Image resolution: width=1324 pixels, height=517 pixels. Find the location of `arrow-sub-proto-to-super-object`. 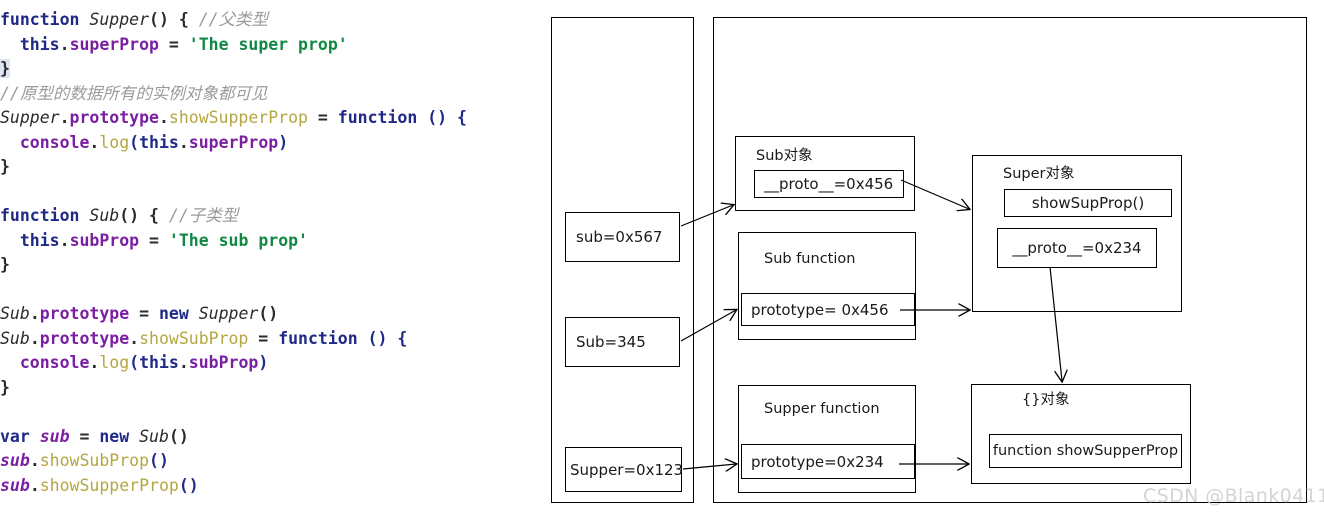

arrow-sub-proto-to-super-object is located at coordinates (934, 194).